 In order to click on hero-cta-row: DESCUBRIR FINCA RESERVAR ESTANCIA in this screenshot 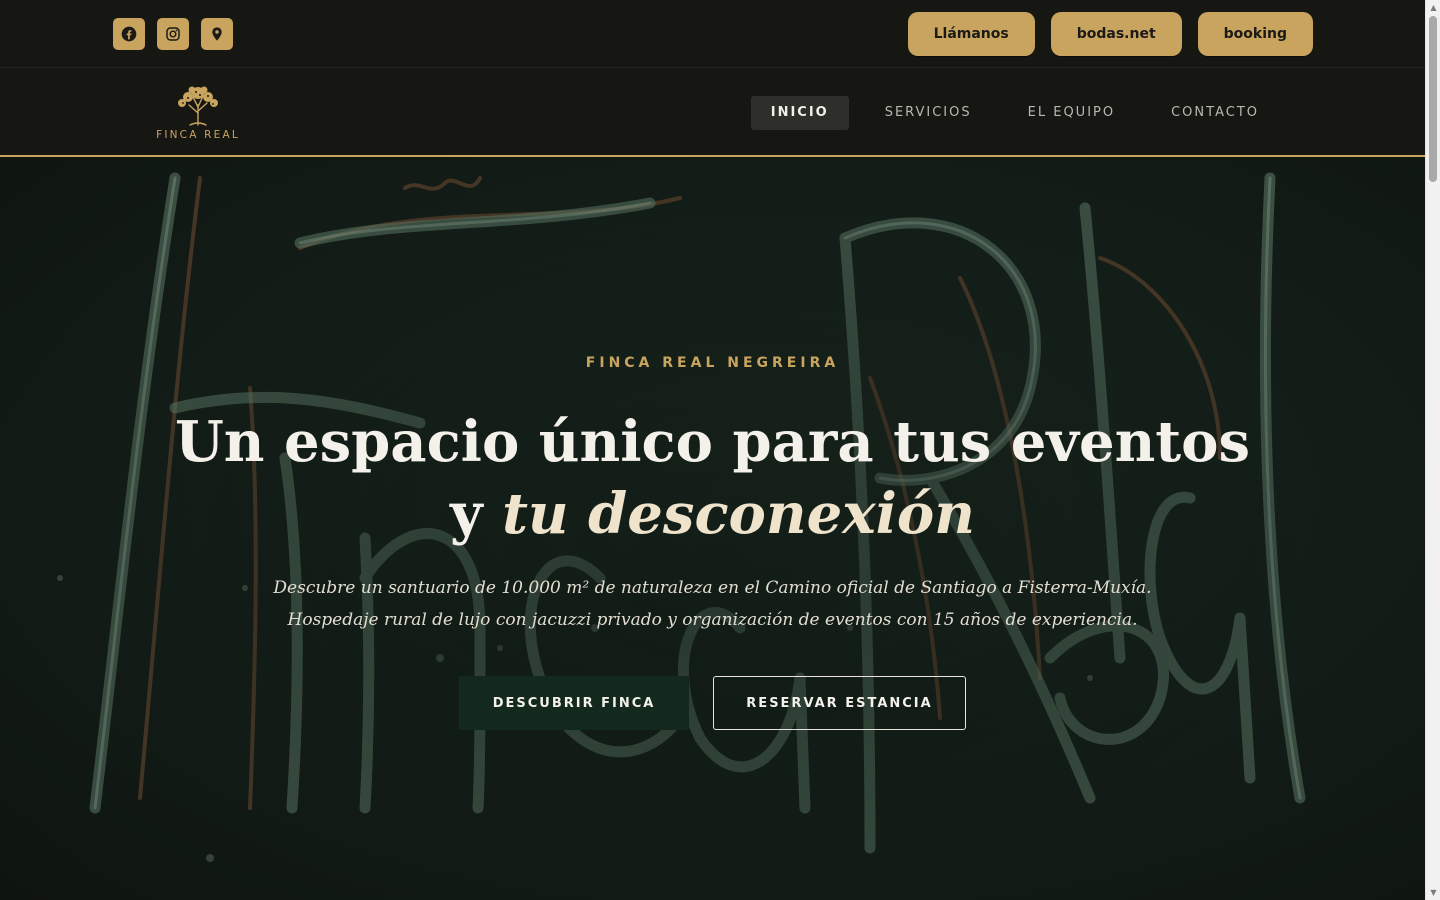, I will do `click(712, 703)`.